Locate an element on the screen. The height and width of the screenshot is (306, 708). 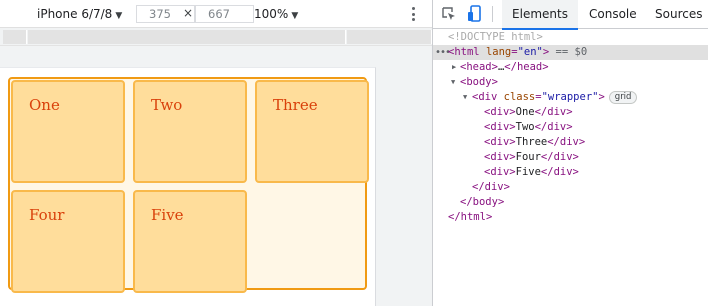
grid-item-five: Five is located at coordinates (190, 241).